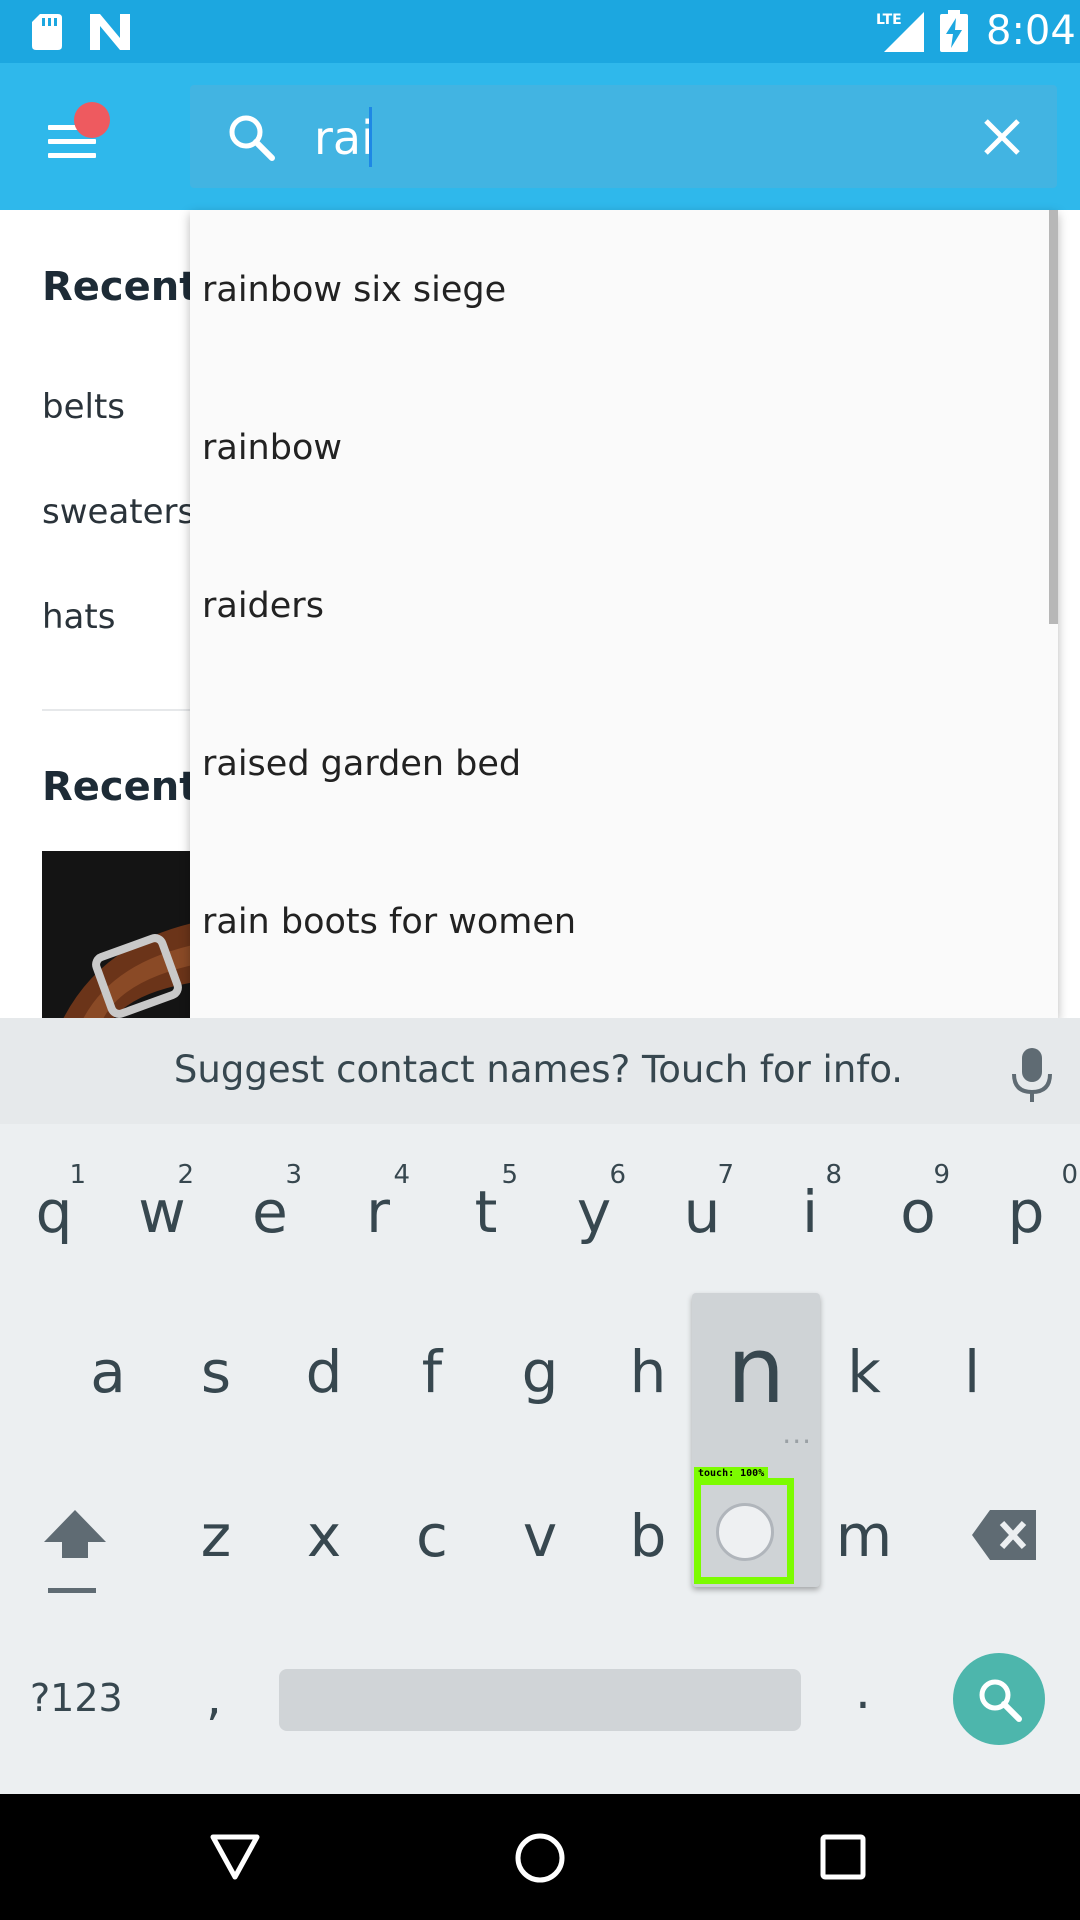 This screenshot has width=1080, height=1920. Describe the element at coordinates (843, 1857) in the screenshot. I see `recents-icon` at that location.